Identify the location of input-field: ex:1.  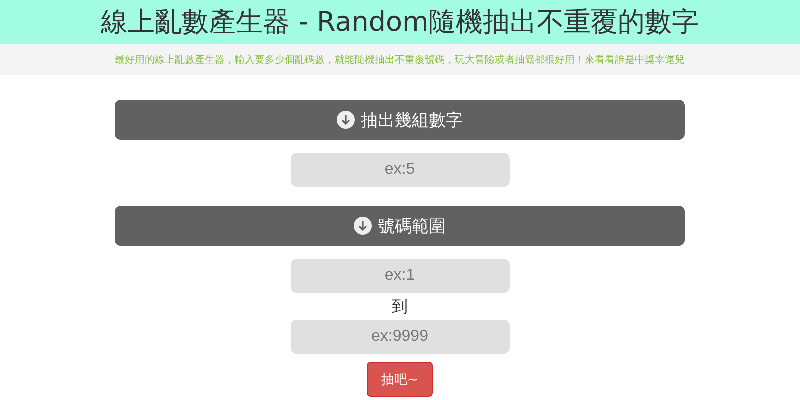
(400, 276).